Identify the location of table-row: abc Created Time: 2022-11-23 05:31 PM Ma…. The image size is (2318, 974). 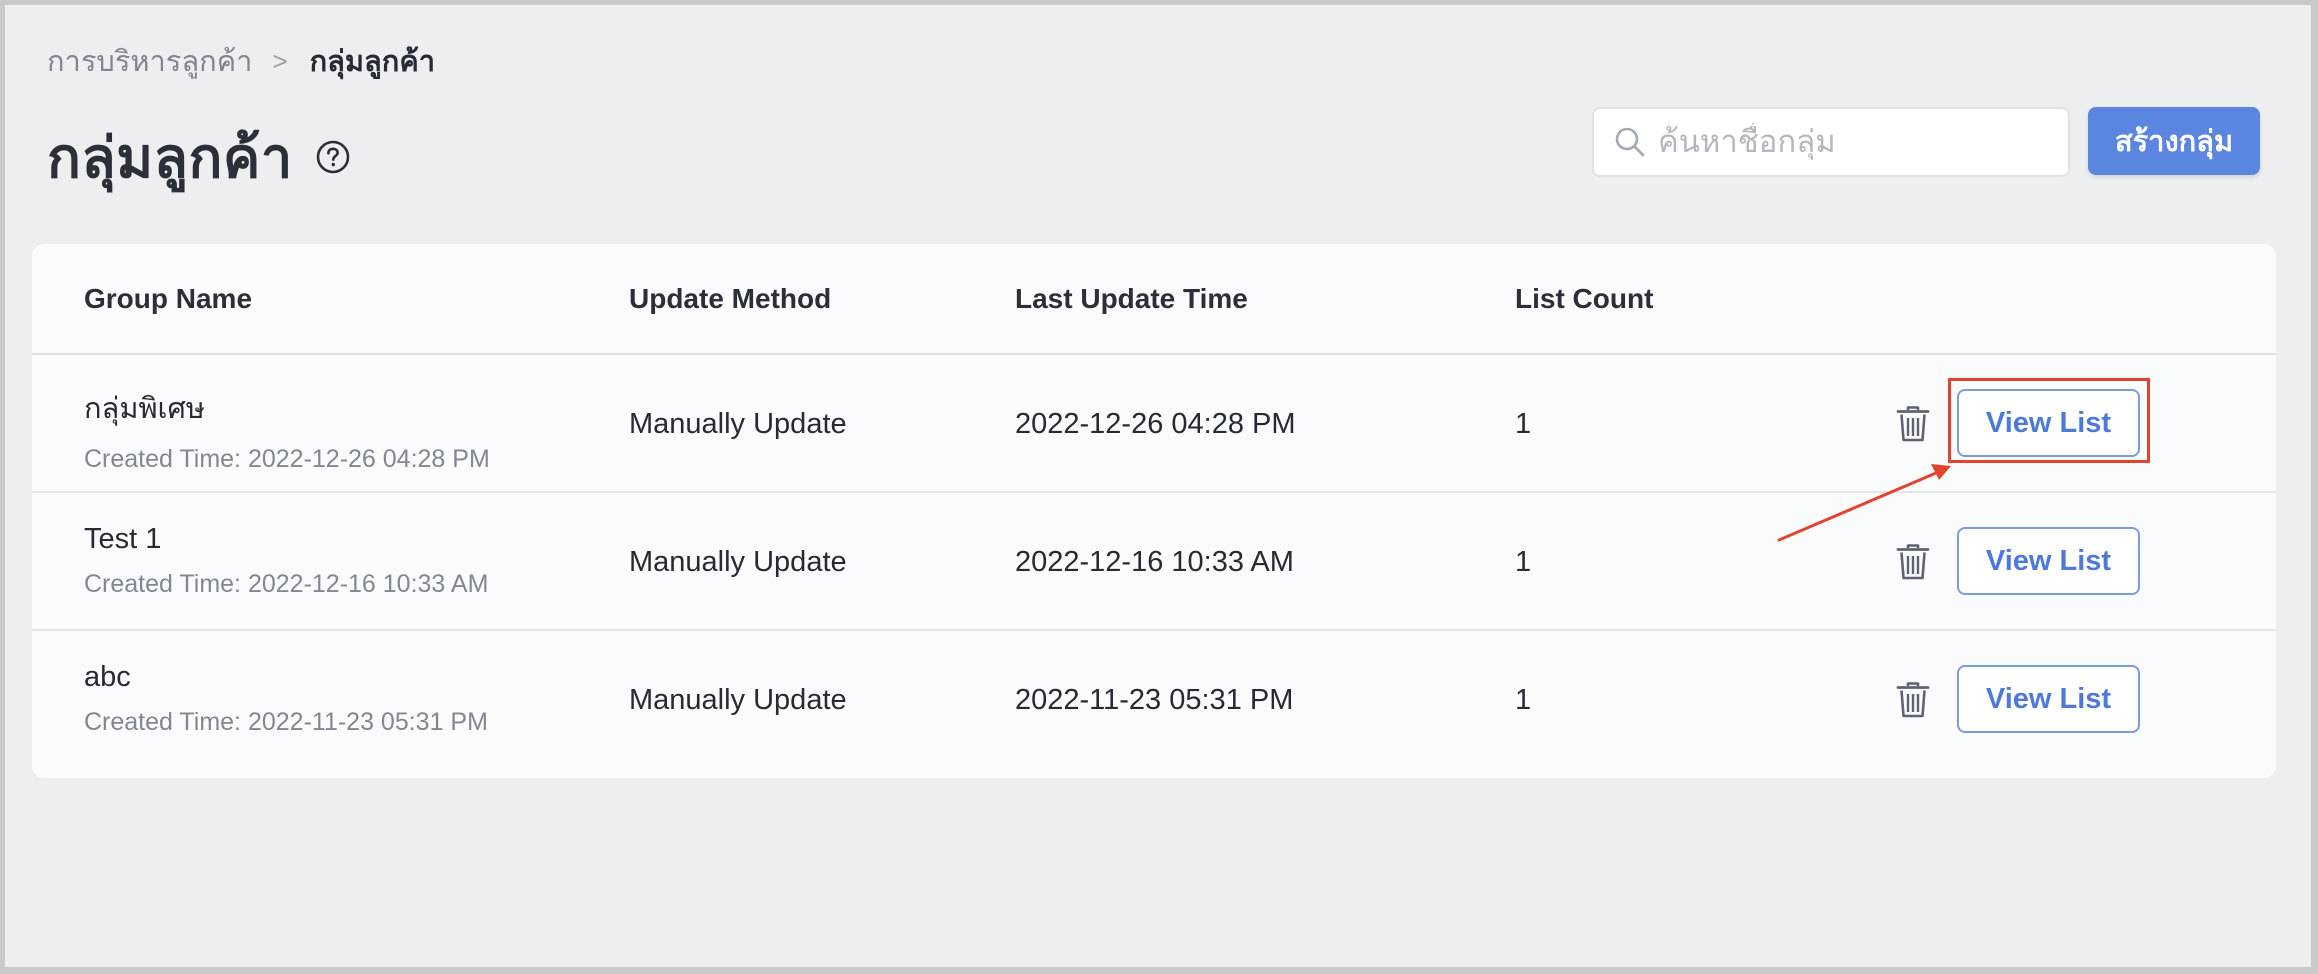
(1154, 700).